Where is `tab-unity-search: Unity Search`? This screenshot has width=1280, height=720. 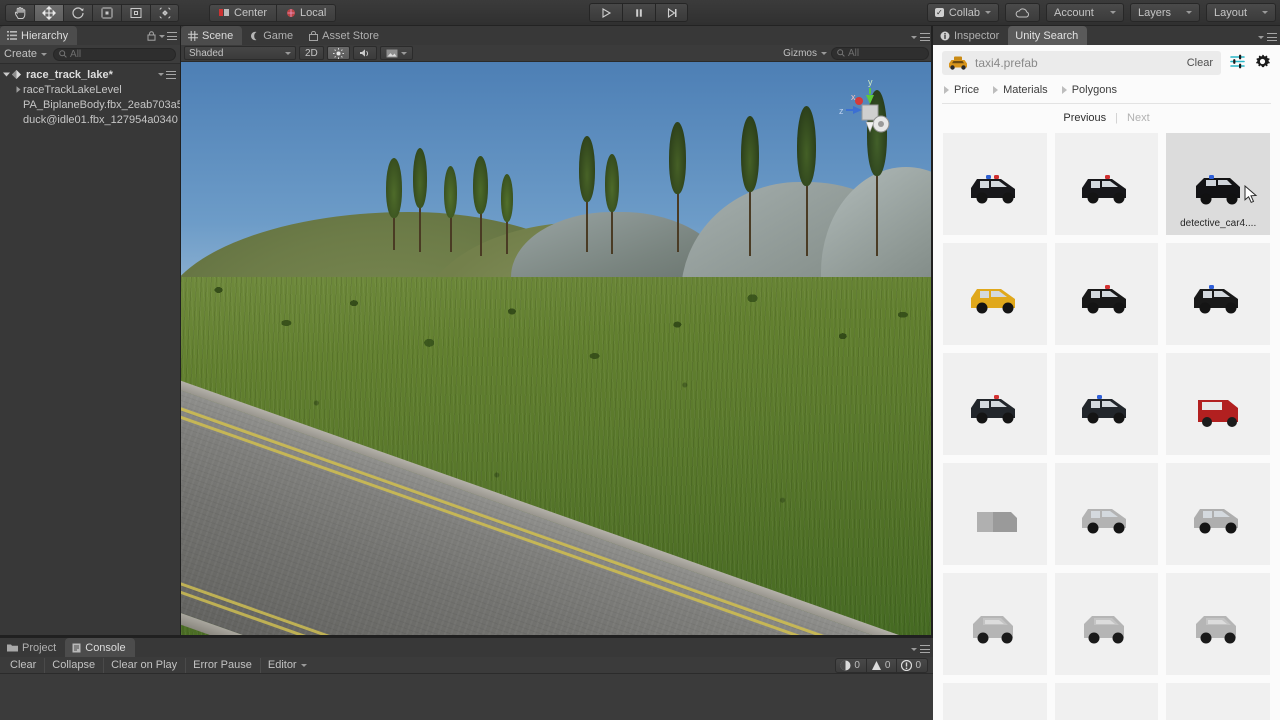
tab-unity-search: Unity Search is located at coordinates (1048, 35).